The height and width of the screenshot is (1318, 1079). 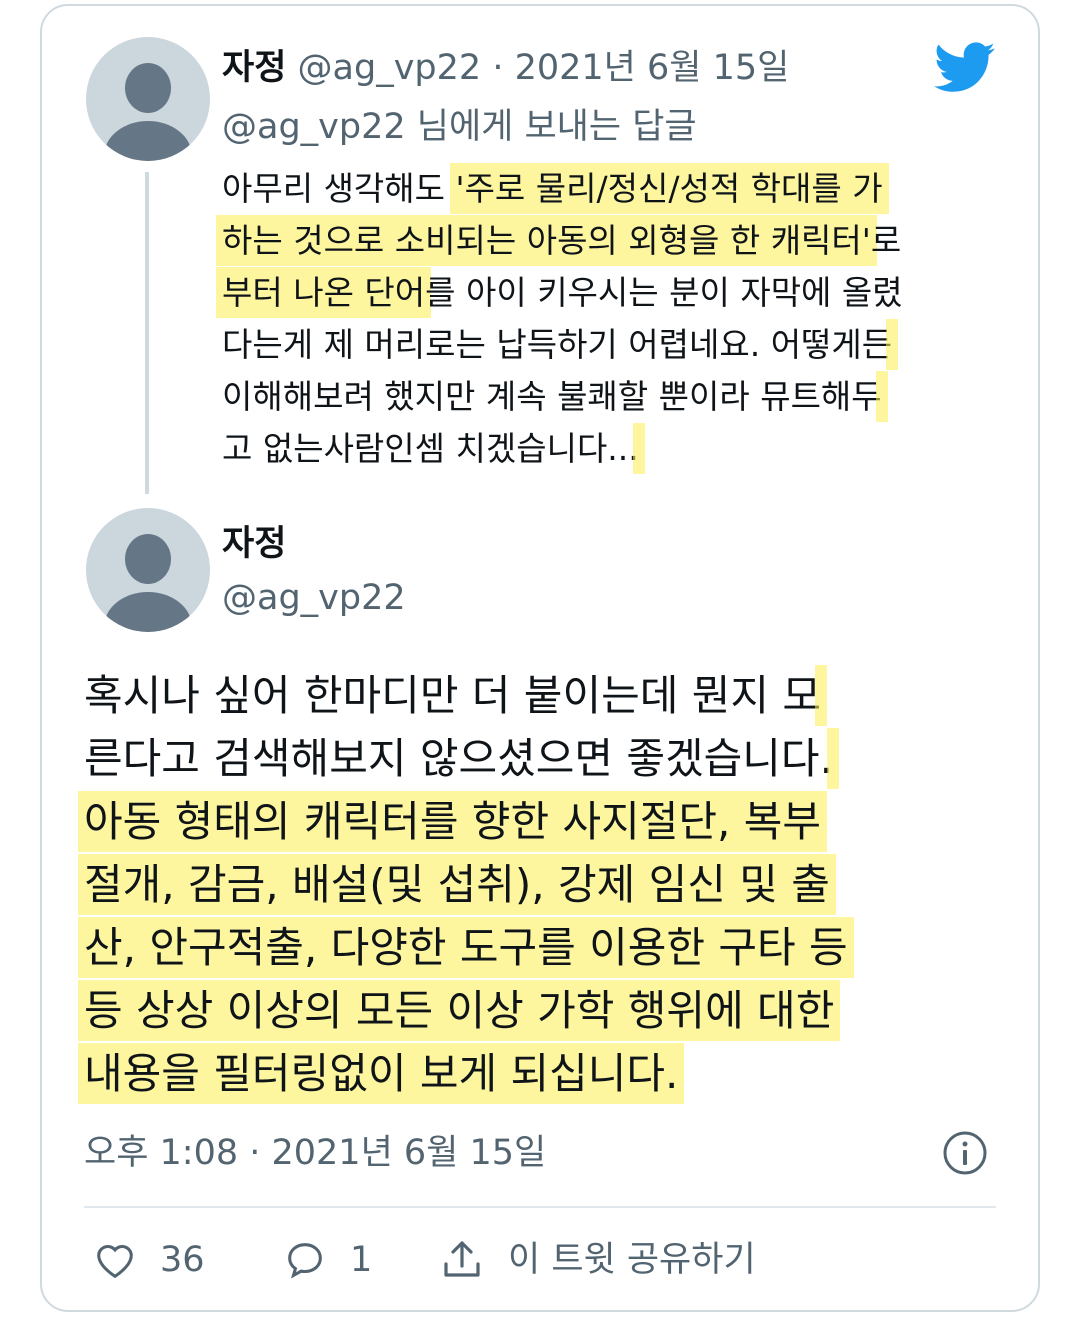 What do you see at coordinates (669, 188) in the screenshot?
I see `highlighted-text: '주로 물리/정신/성적 학대를 가` at bounding box center [669, 188].